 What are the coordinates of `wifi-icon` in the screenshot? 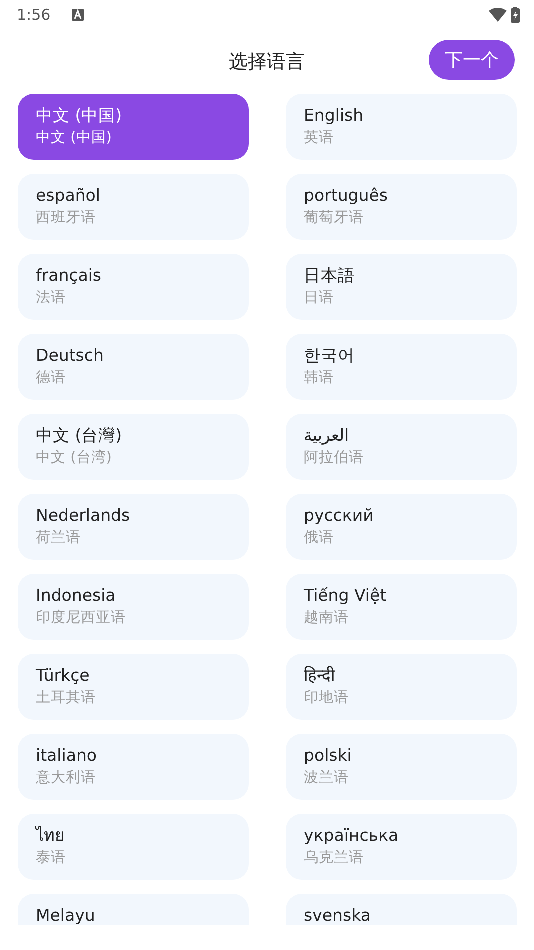 It's located at (498, 15).